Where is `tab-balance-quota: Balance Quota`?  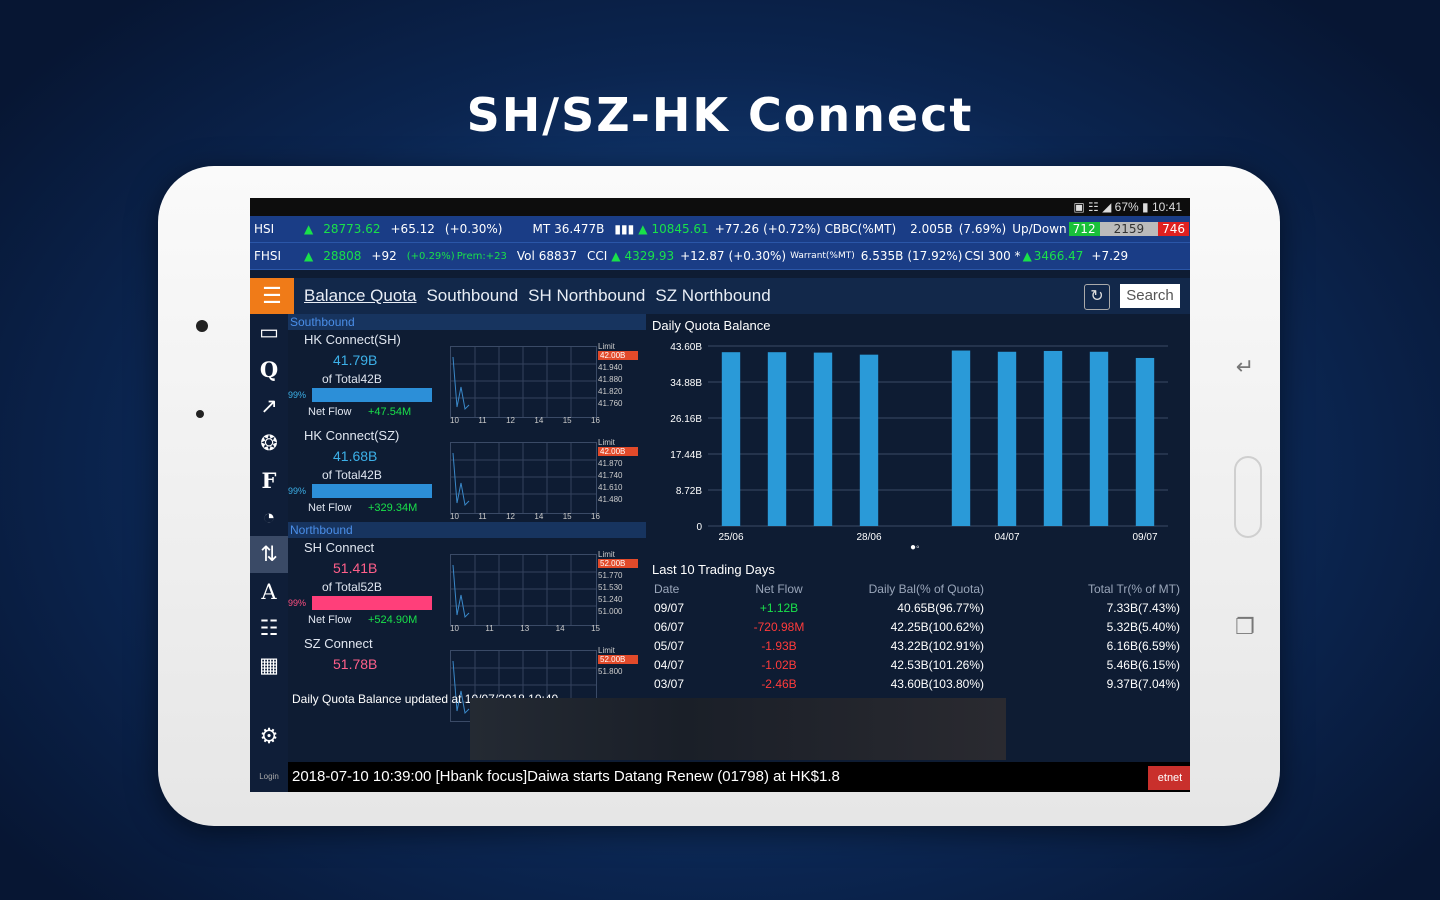 tab-balance-quota: Balance Quota is located at coordinates (360, 296).